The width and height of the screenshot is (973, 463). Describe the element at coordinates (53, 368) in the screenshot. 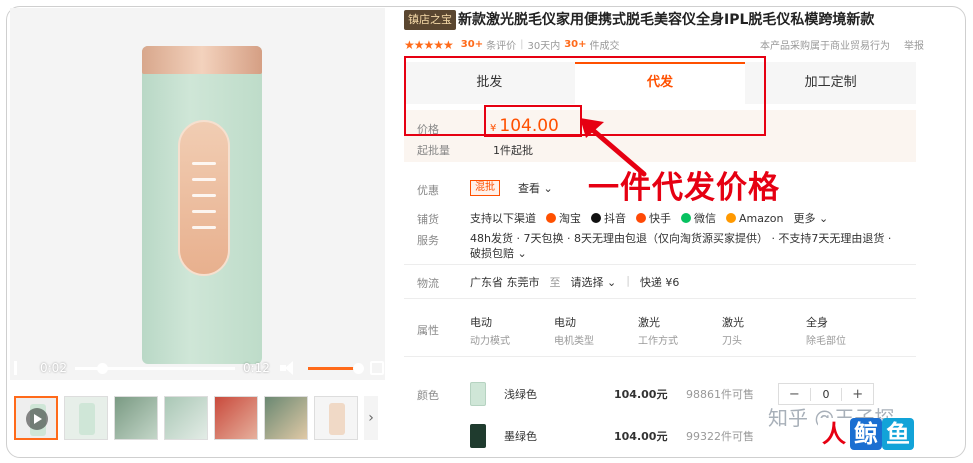

I see `current-time: 0:02` at that location.